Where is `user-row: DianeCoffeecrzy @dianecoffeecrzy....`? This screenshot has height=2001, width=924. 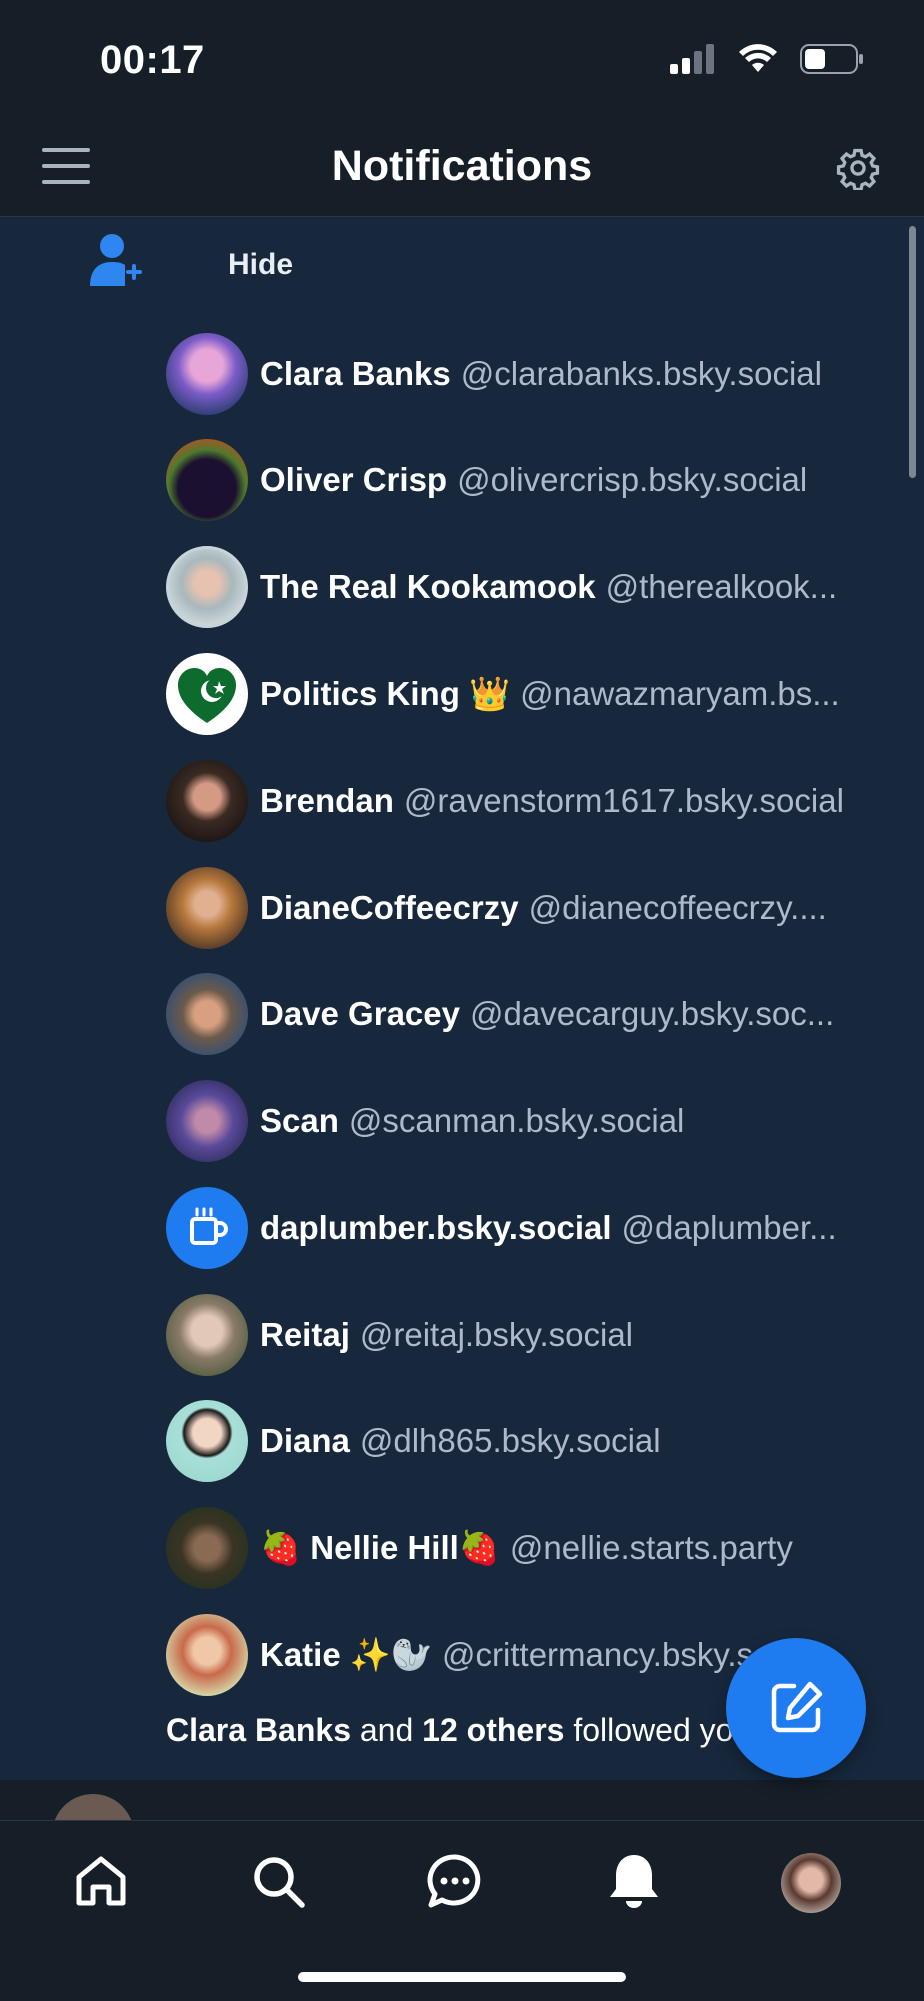 user-row: DianeCoffeecrzy @dianecoffeecrzy.... is located at coordinates (531, 908).